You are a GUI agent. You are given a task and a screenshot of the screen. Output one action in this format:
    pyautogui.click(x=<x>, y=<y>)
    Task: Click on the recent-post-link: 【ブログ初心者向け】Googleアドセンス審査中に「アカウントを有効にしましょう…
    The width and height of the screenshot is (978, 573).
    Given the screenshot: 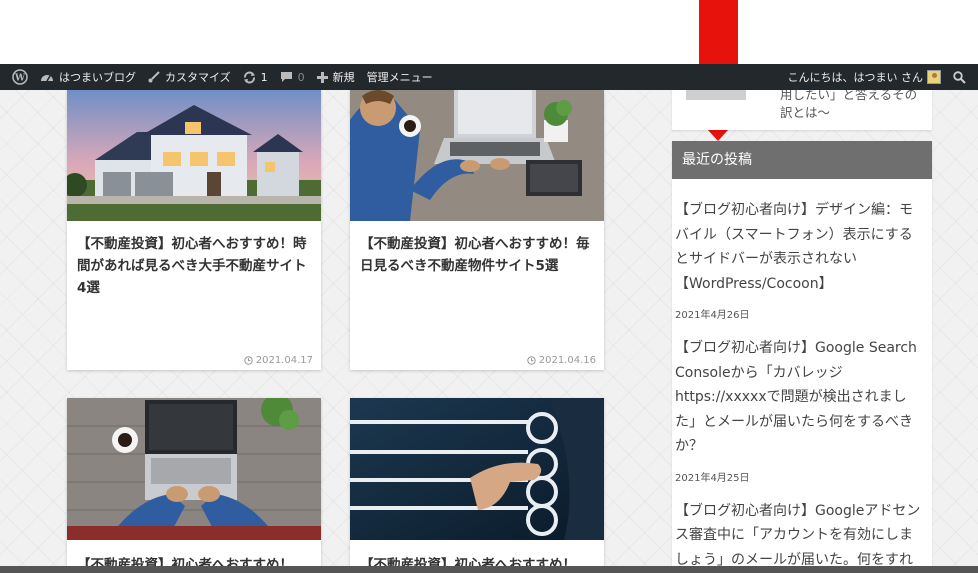 What is the action you would take?
    pyautogui.click(x=799, y=536)
    